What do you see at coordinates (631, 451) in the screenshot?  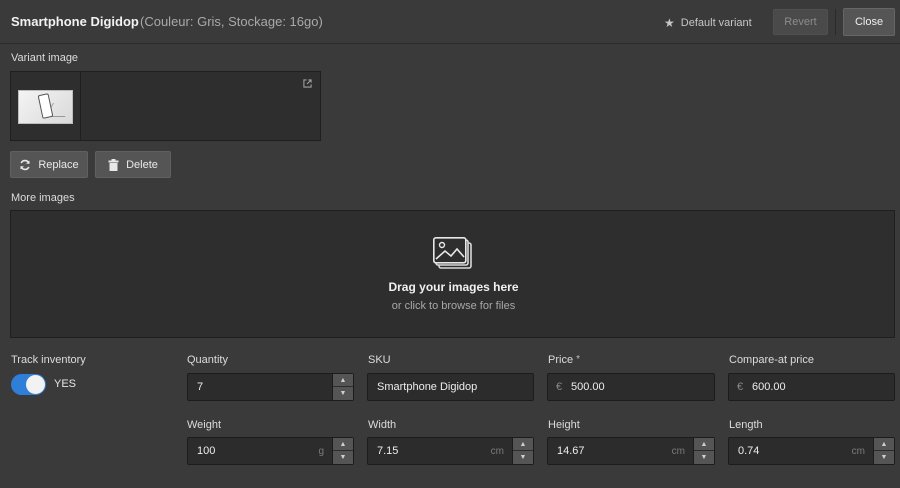 I see `height-field: 14.67 cm ▲ ▼` at bounding box center [631, 451].